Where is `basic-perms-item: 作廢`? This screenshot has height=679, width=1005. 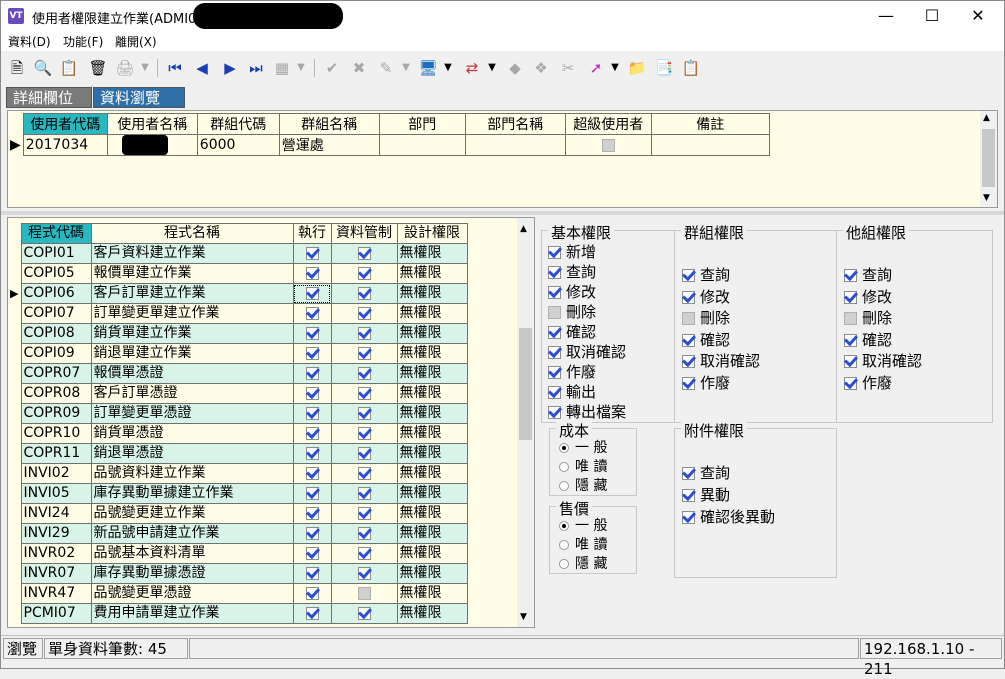 basic-perms-item: 作廢 is located at coordinates (572, 371).